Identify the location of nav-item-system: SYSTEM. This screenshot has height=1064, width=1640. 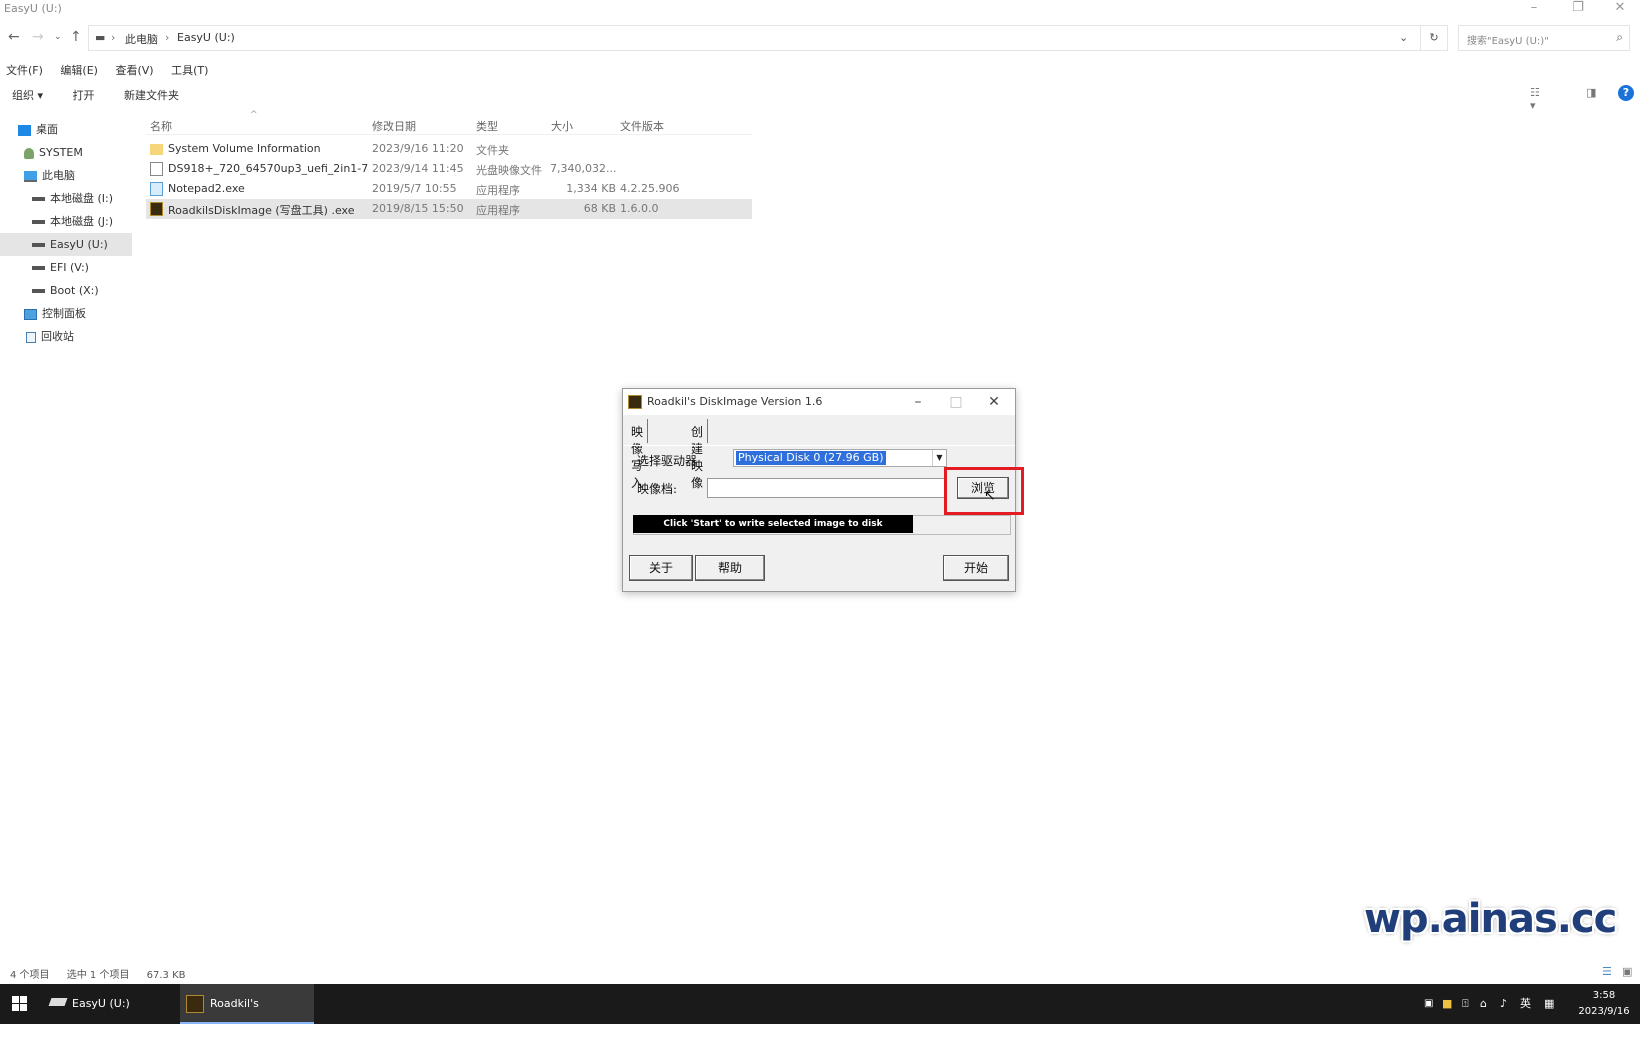
(66, 152).